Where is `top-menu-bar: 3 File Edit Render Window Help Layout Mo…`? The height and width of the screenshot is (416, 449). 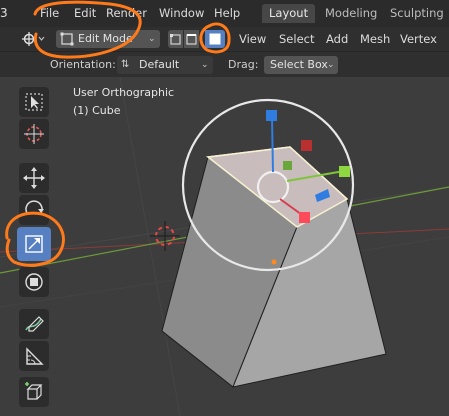
top-menu-bar: 3 File Edit Render Window Help Layout Mo… is located at coordinates (224, 13).